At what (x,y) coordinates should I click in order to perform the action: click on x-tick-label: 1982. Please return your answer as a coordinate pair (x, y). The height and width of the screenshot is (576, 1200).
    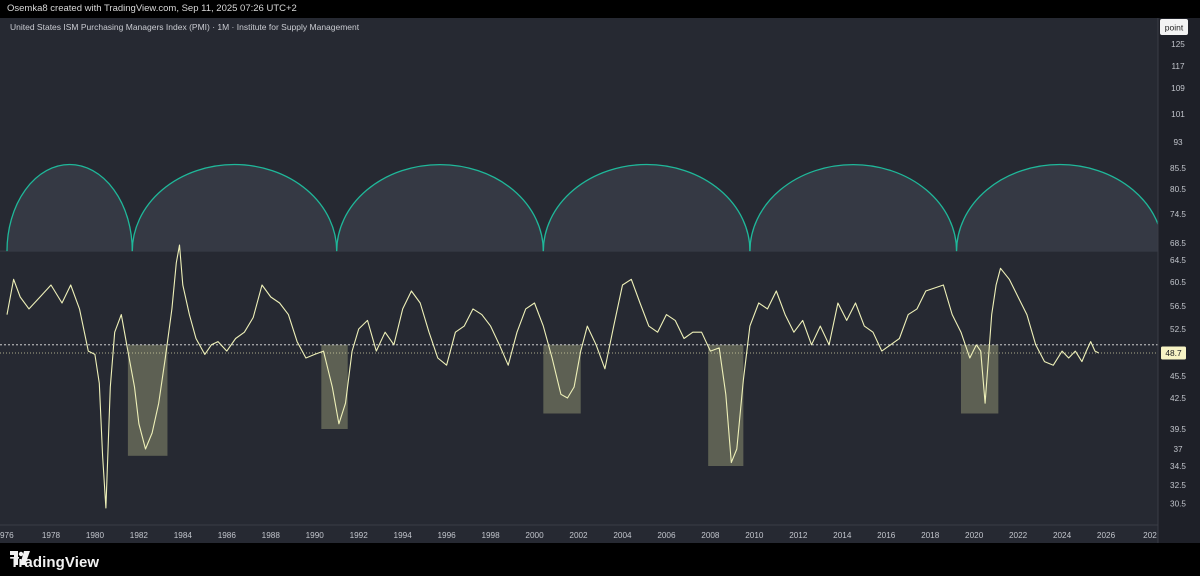
    Looking at the image, I should click on (139, 535).